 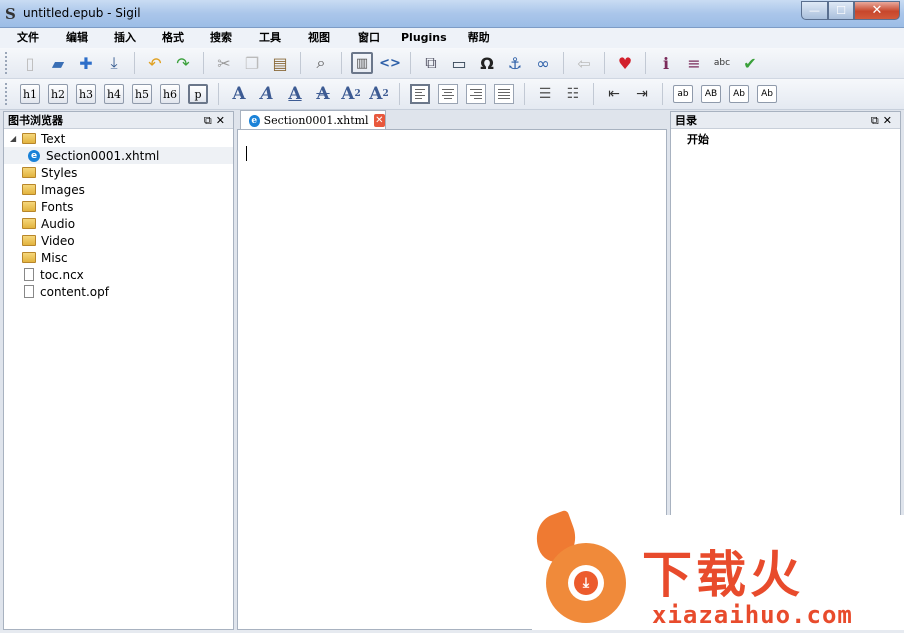 I want to click on align-center-icon, so click(x=448, y=94).